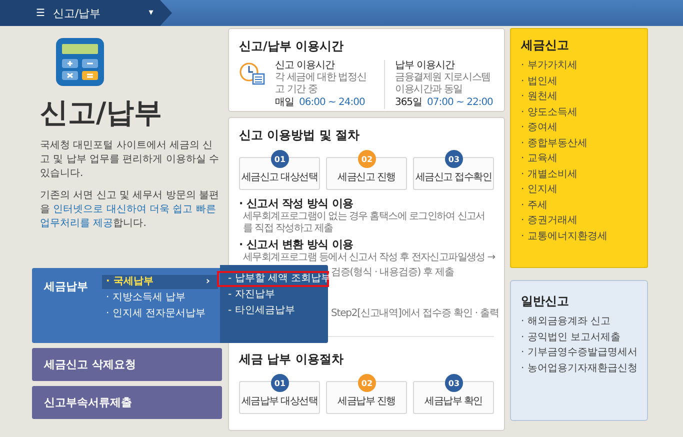 Image resolution: width=683 pixels, height=437 pixels. Describe the element at coordinates (453, 401) in the screenshot. I see `step-label: 세금납부 확인` at that location.